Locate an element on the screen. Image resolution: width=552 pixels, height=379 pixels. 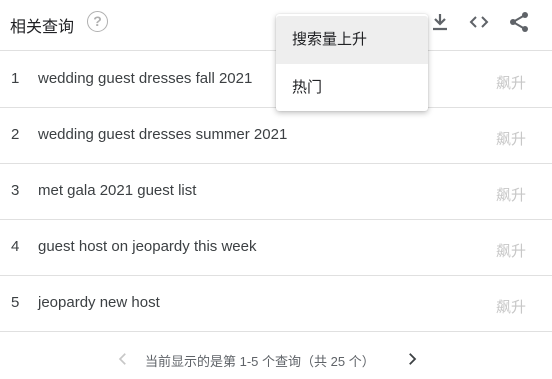
table-row: 3 met gala 2021 guest list 飙升 is located at coordinates (276, 191).